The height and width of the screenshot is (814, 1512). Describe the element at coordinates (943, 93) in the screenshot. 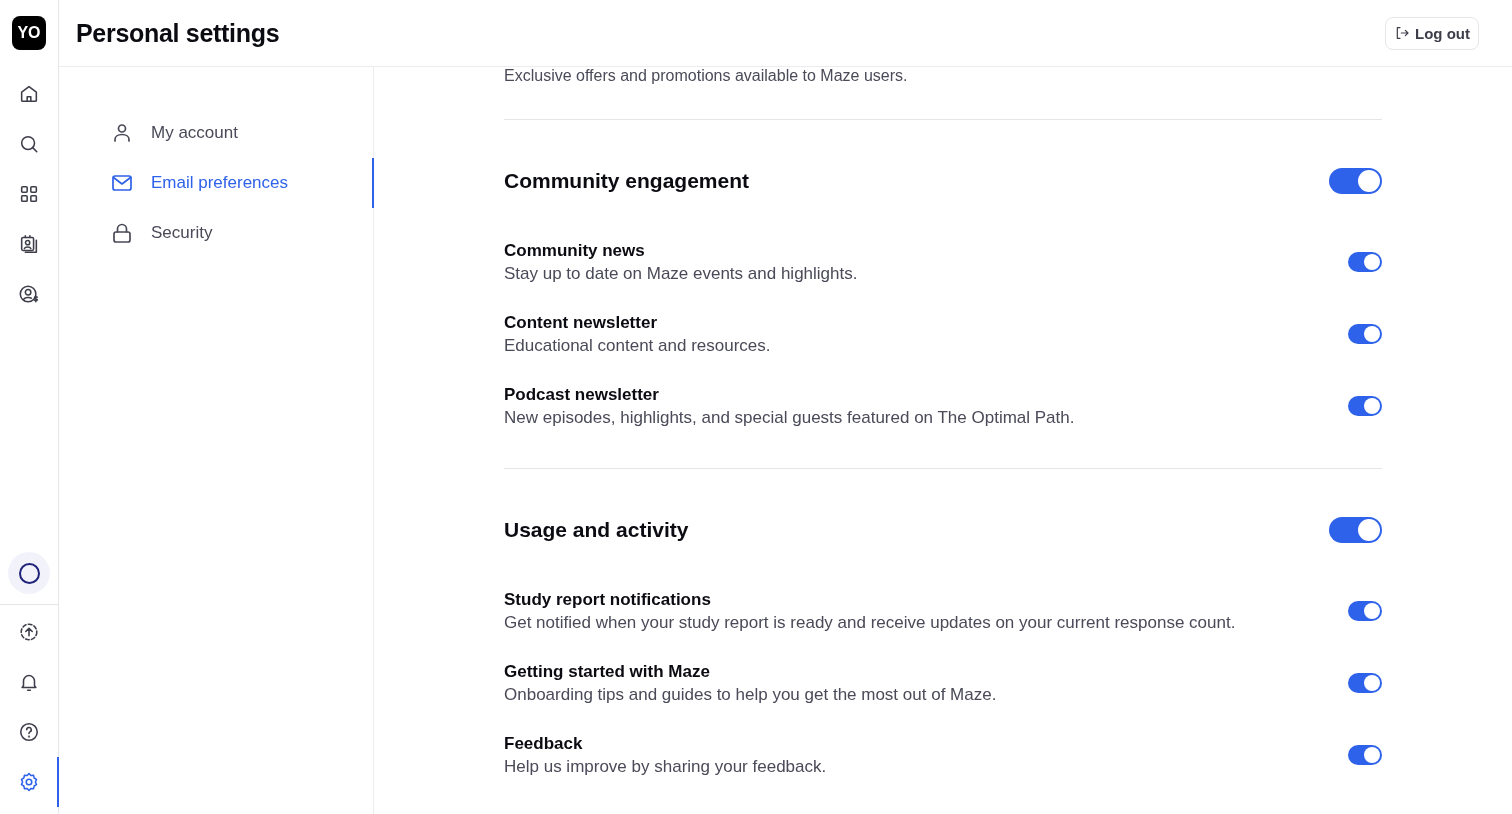

I see `section-description: Exclusive offers and promotions available to Maze users.` at that location.